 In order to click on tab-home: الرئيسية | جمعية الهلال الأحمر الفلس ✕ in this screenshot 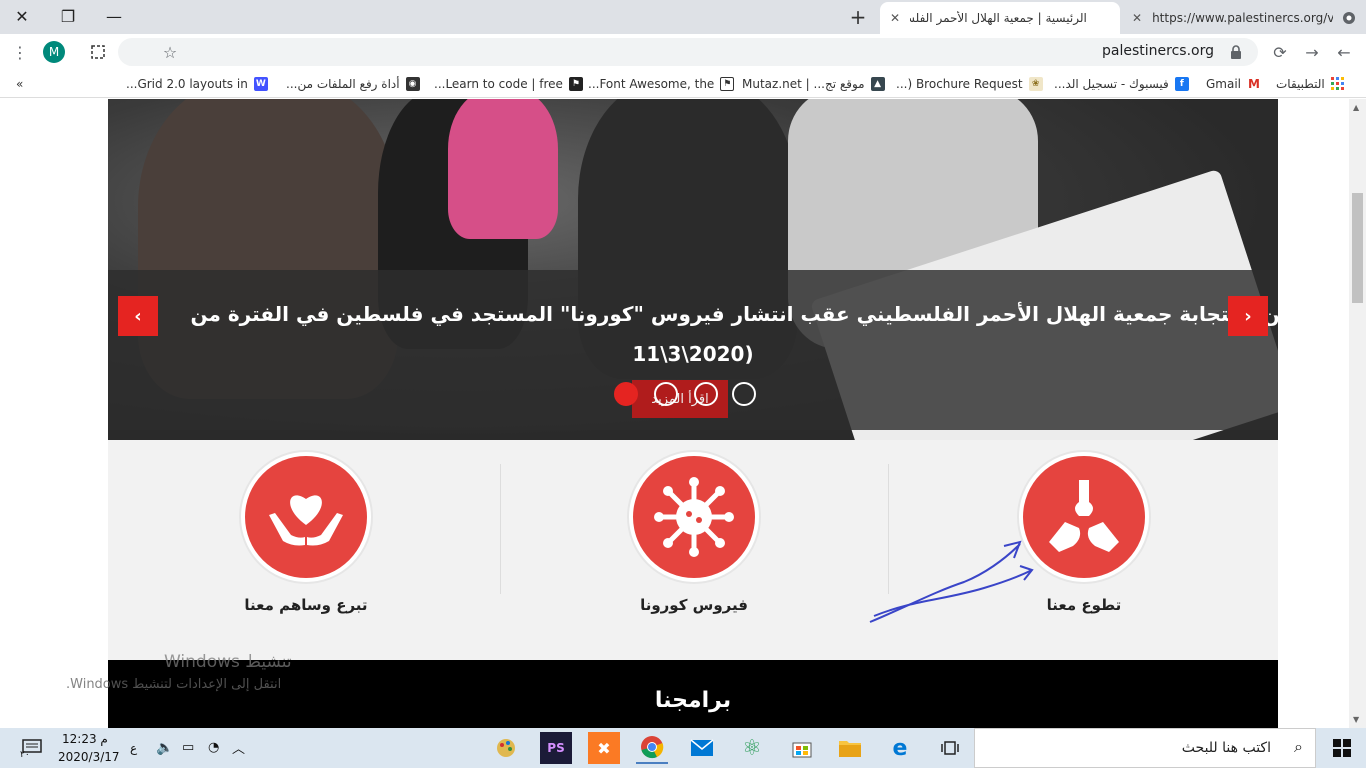, I will do `click(1000, 18)`.